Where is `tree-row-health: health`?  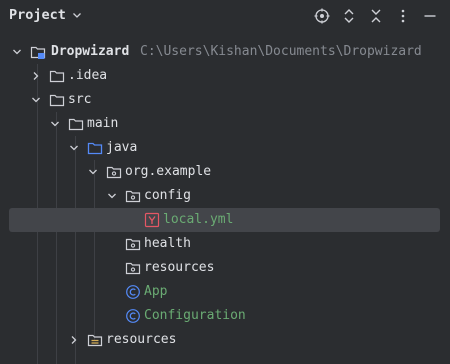 tree-row-health: health is located at coordinates (225, 244).